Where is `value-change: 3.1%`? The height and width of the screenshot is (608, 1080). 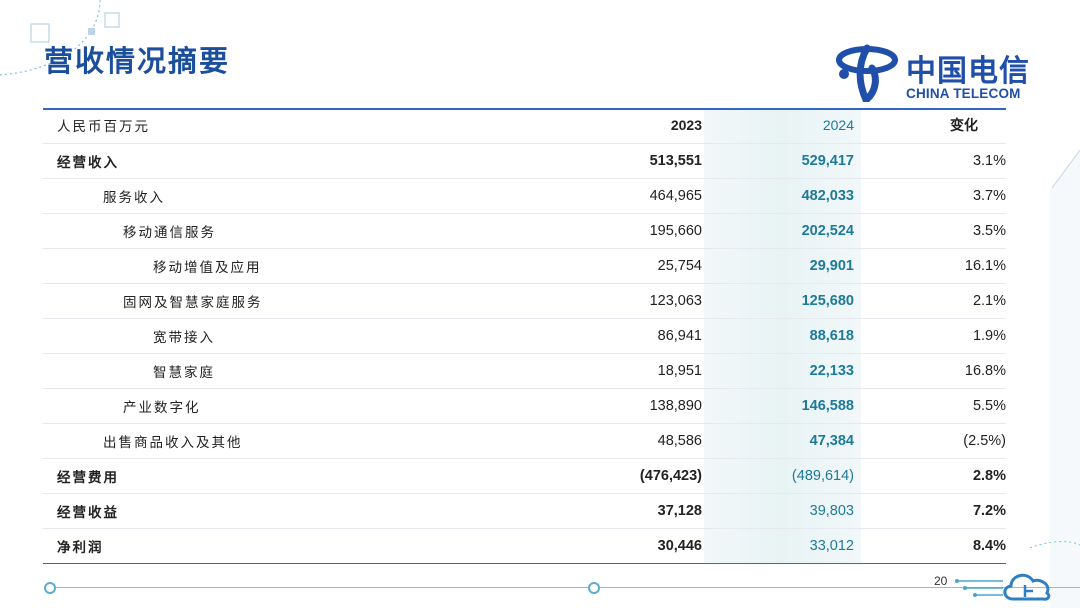
value-change: 3.1% is located at coordinates (934, 161).